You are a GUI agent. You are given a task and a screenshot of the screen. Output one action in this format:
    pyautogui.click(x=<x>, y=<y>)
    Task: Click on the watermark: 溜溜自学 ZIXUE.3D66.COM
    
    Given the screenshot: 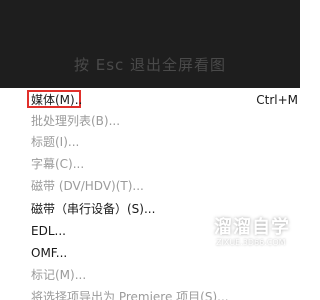 What is the action you would take?
    pyautogui.click(x=234, y=233)
    